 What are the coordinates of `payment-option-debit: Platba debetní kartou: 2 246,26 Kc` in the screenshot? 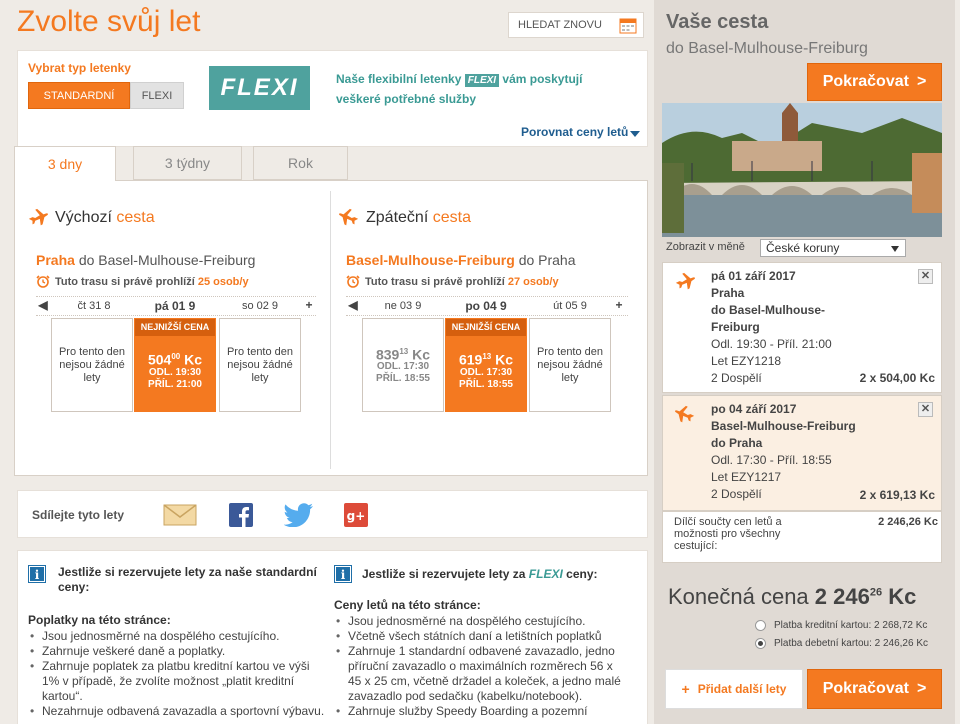 It's located at (841, 643).